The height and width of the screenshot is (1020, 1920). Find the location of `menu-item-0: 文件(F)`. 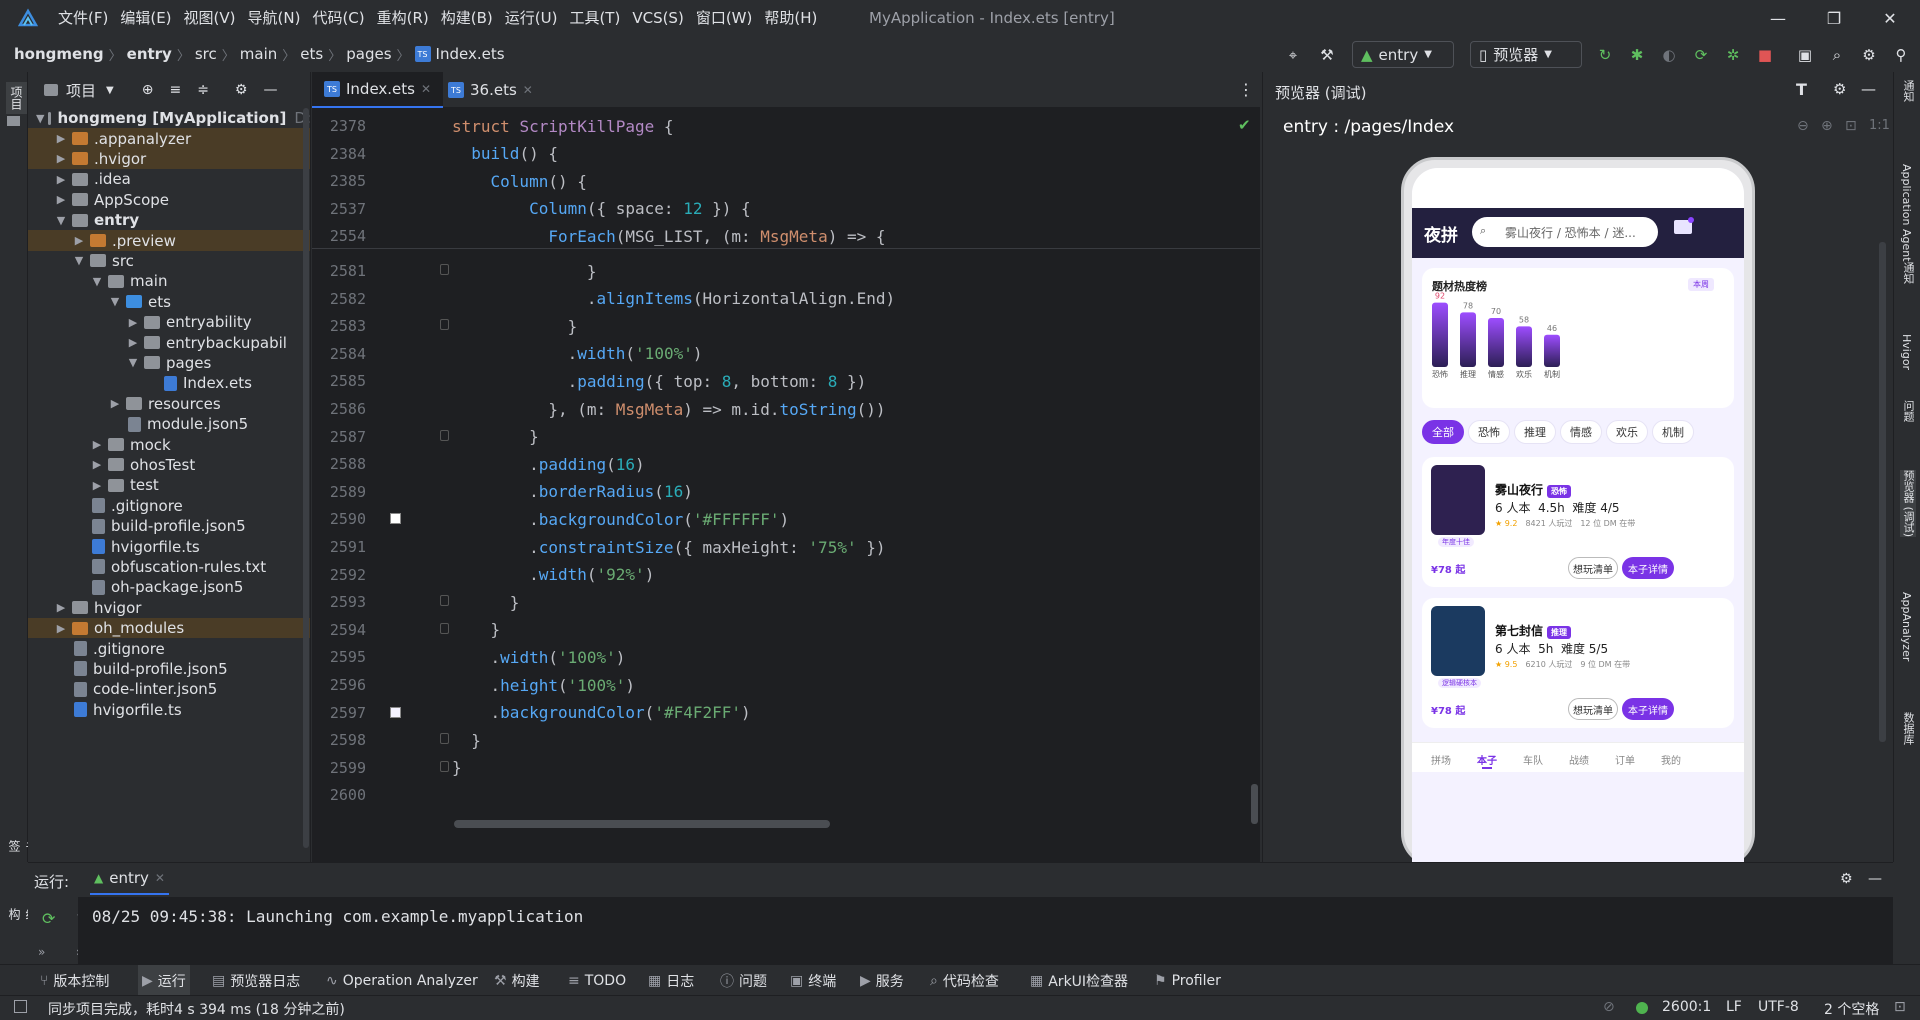

menu-item-0: 文件(F) is located at coordinates (83, 18).